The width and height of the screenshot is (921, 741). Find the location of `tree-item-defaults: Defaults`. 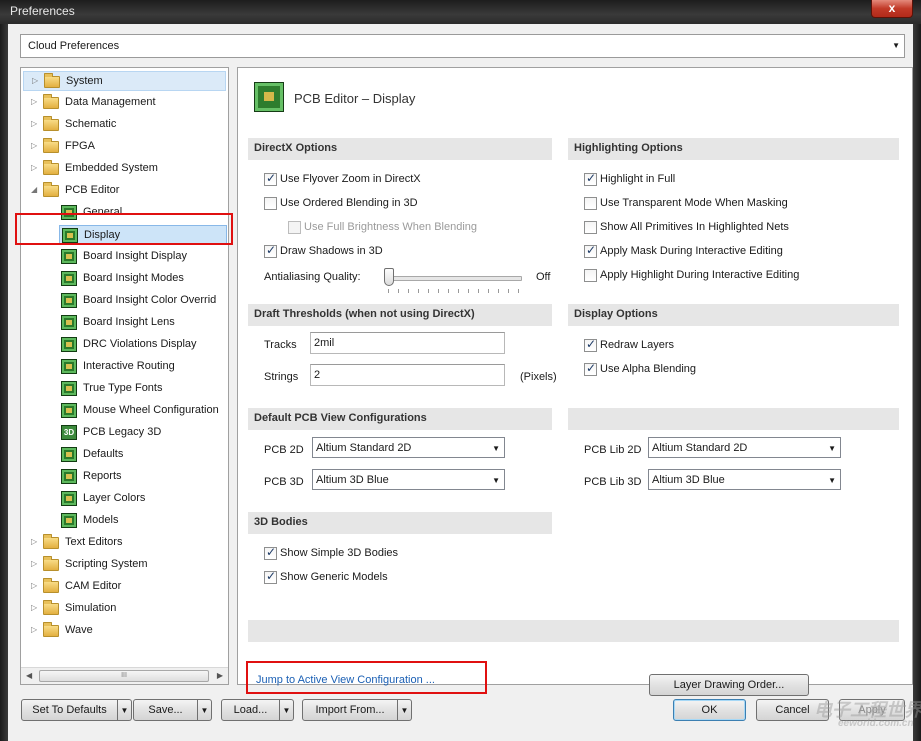

tree-item-defaults: Defaults is located at coordinates (124, 455).